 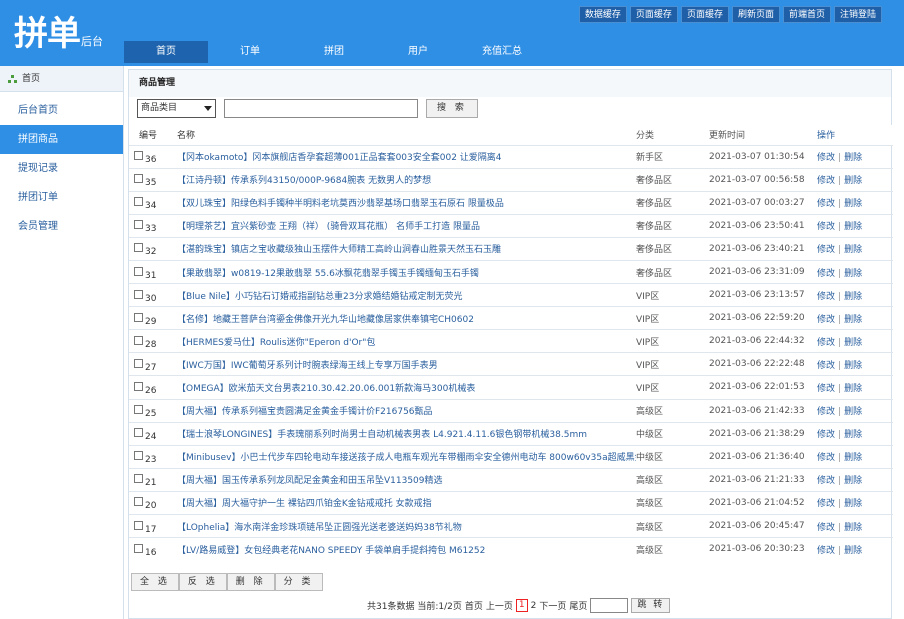 I want to click on search-input, so click(x=321, y=108).